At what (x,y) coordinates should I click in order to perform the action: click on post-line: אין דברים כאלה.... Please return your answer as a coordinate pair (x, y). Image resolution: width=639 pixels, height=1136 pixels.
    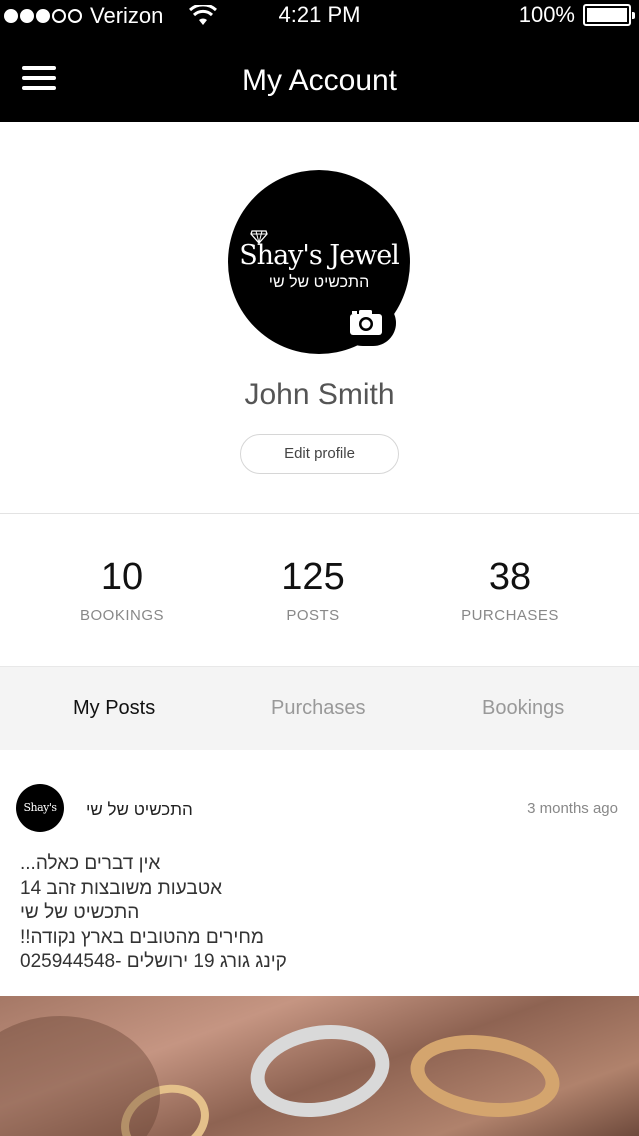
    Looking at the image, I should click on (90, 863).